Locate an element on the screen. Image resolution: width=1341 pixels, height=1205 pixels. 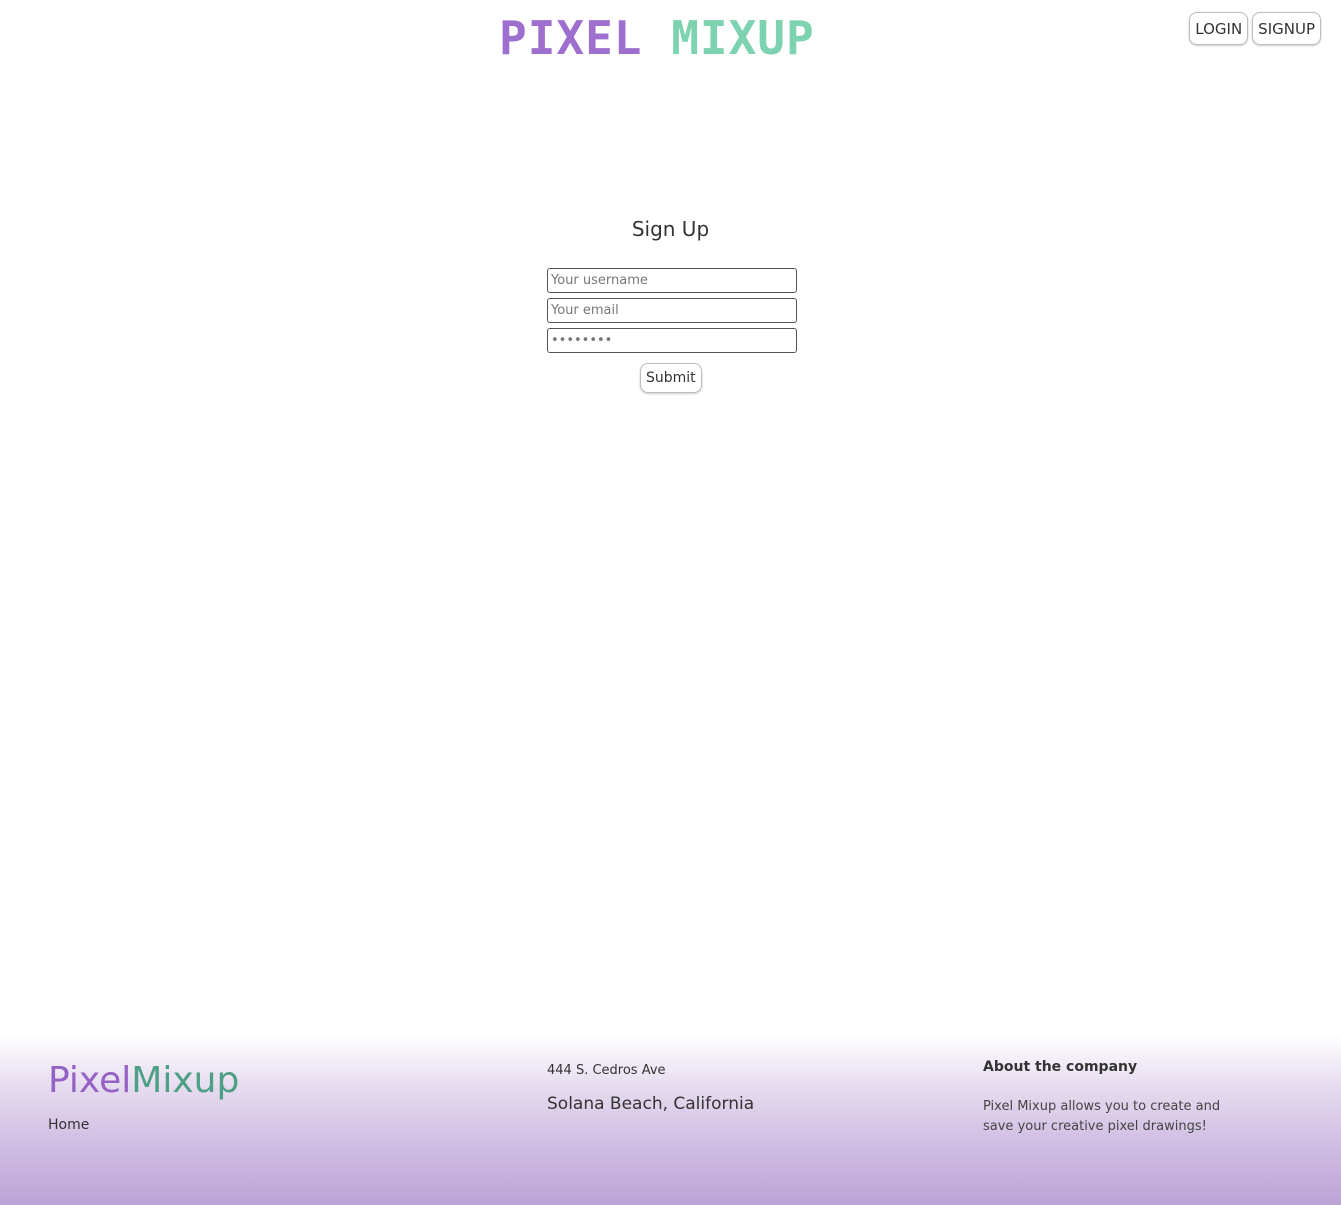
signup-section: Sign Up is located at coordinates (670, 284).